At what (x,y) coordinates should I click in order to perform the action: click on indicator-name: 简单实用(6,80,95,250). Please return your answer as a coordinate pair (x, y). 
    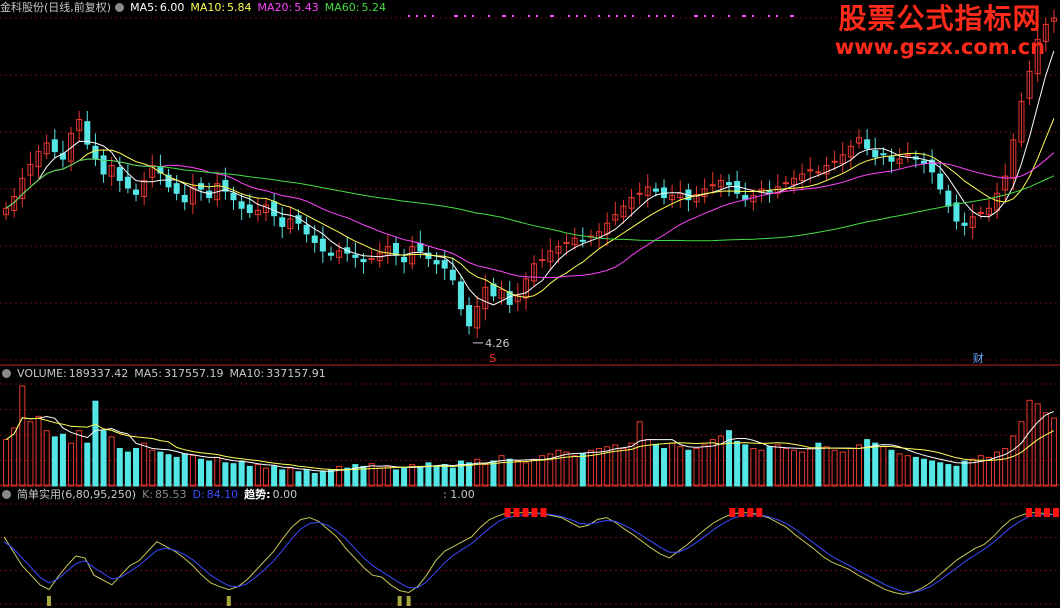
    Looking at the image, I should click on (77, 494).